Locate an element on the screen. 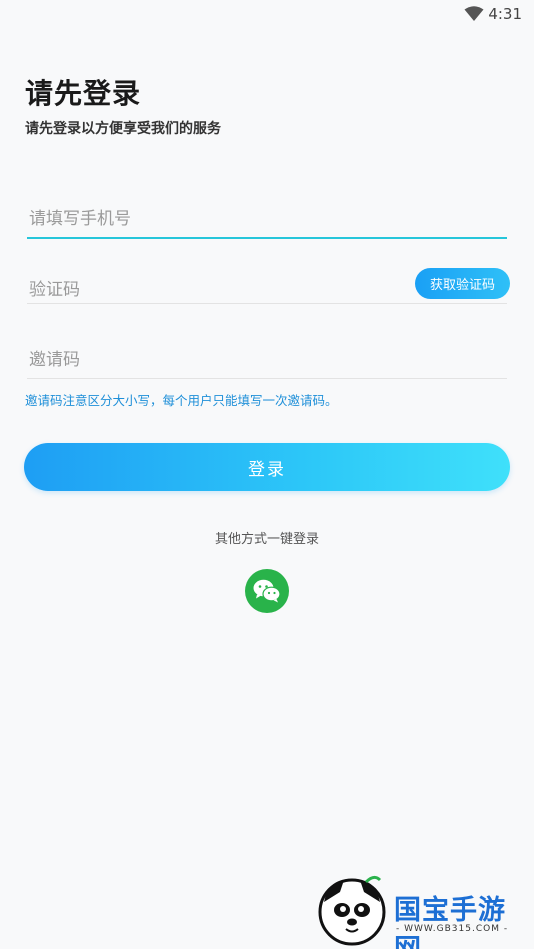 The image size is (534, 949). wechat-icon is located at coordinates (267, 591).